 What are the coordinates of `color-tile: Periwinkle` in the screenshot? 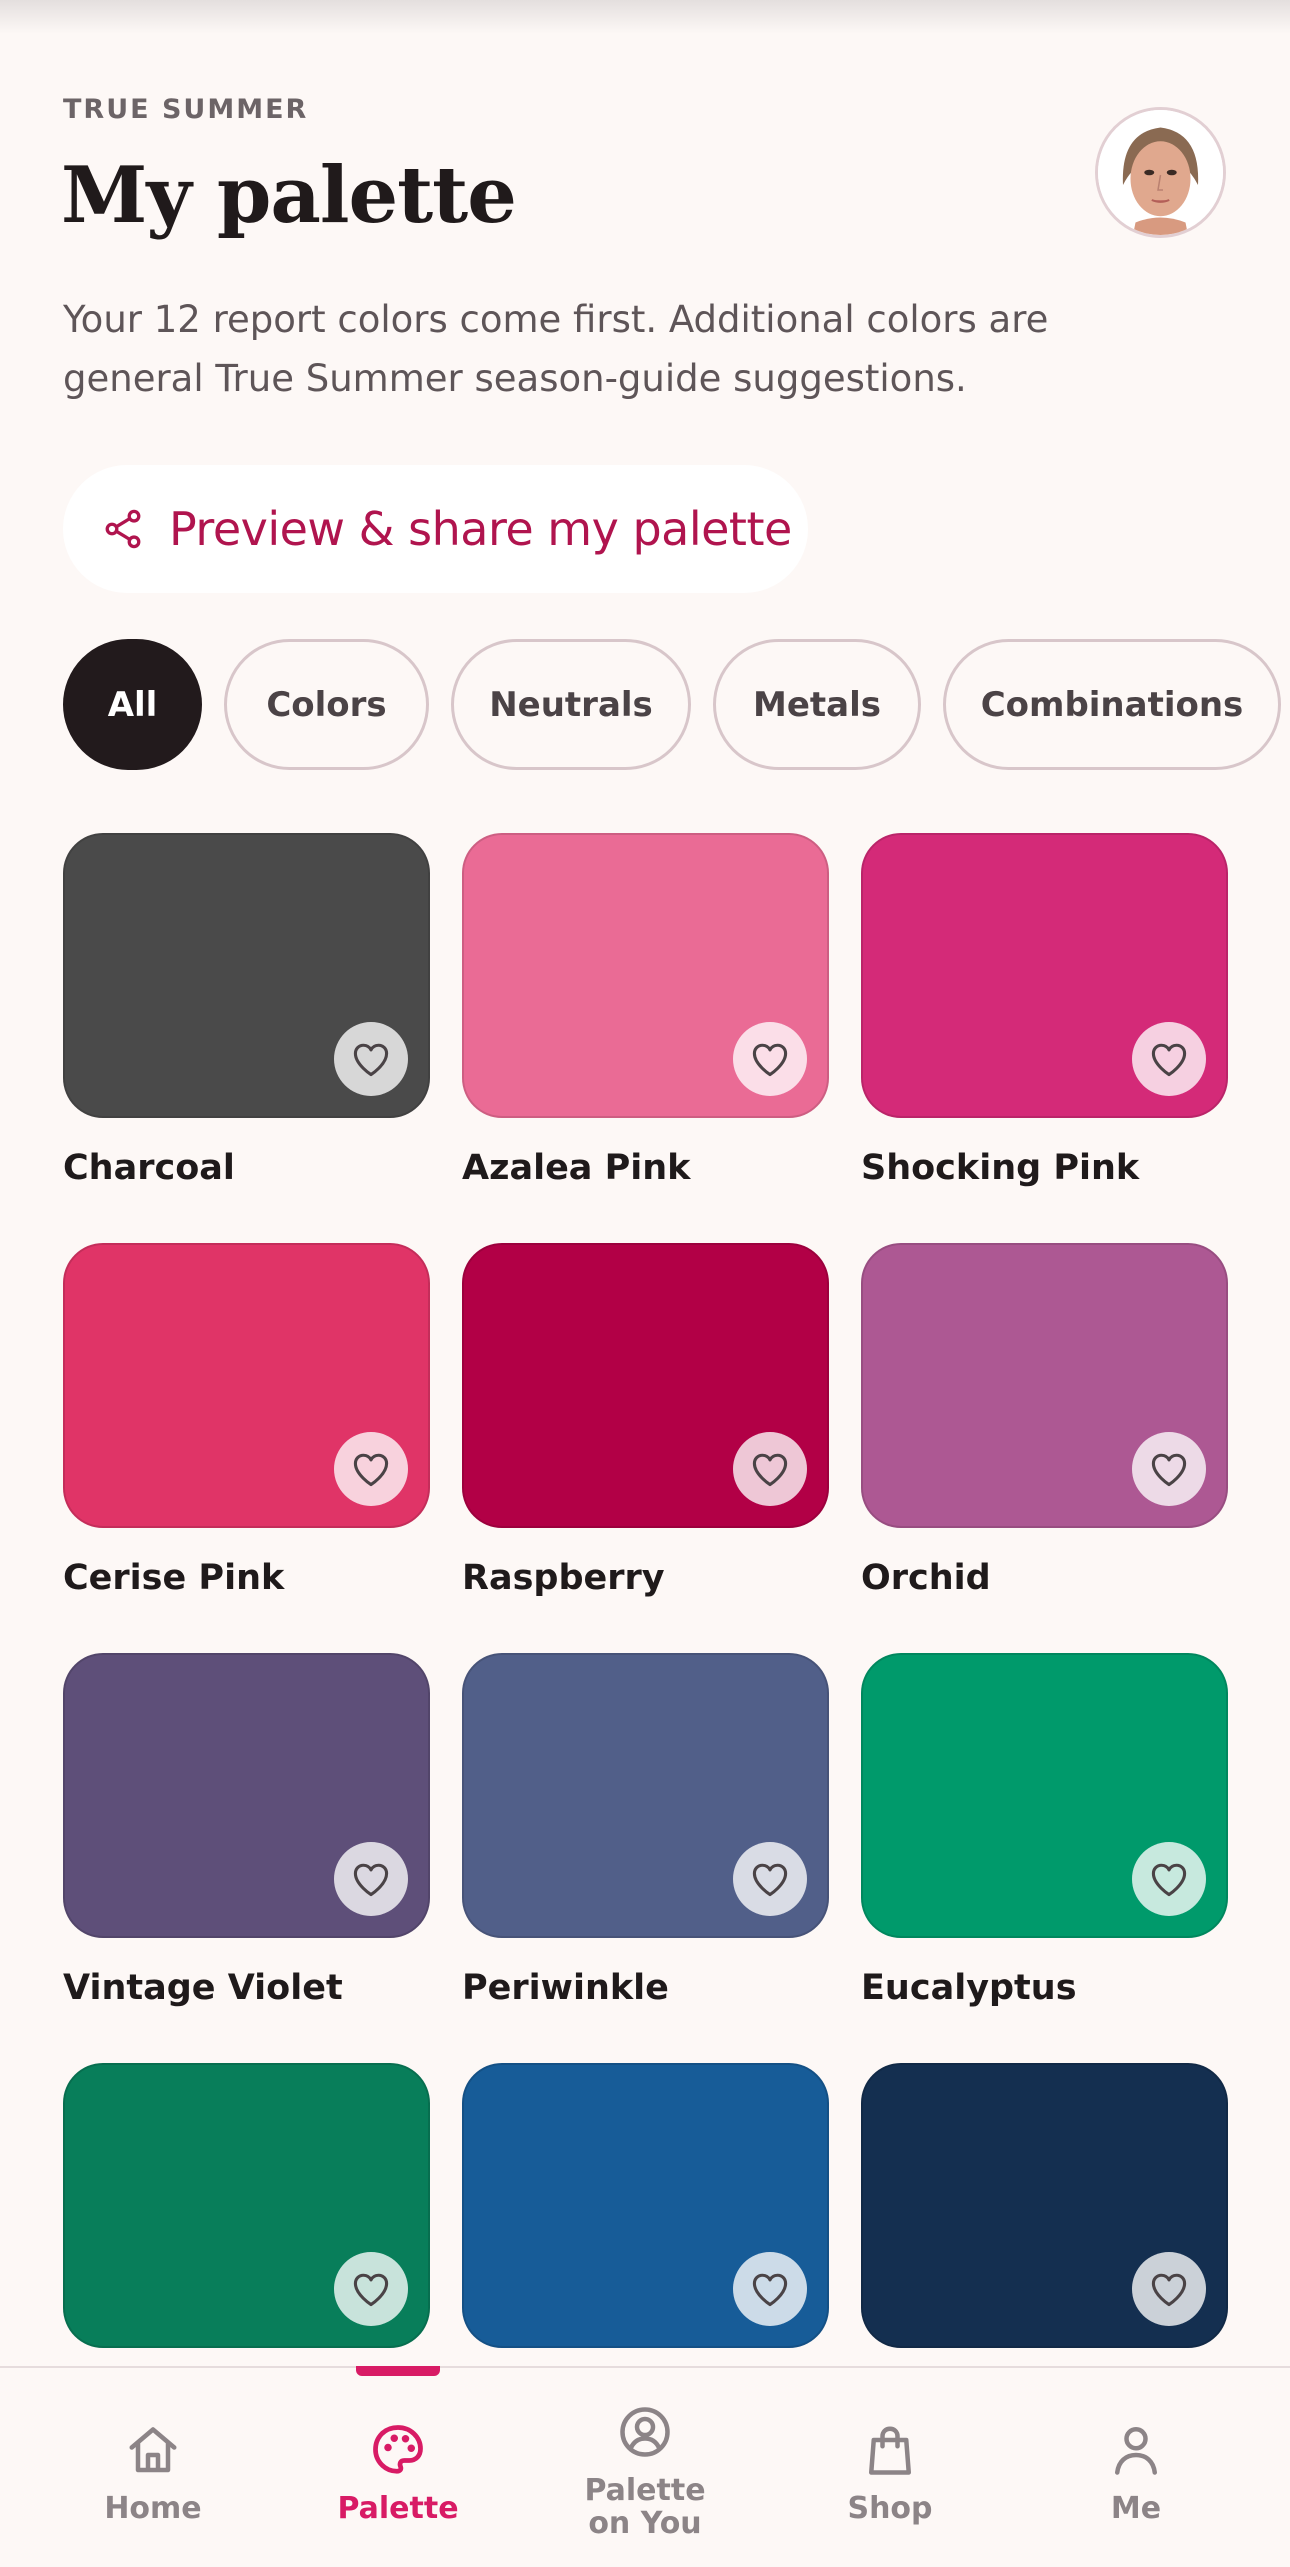 It's located at (645, 1858).